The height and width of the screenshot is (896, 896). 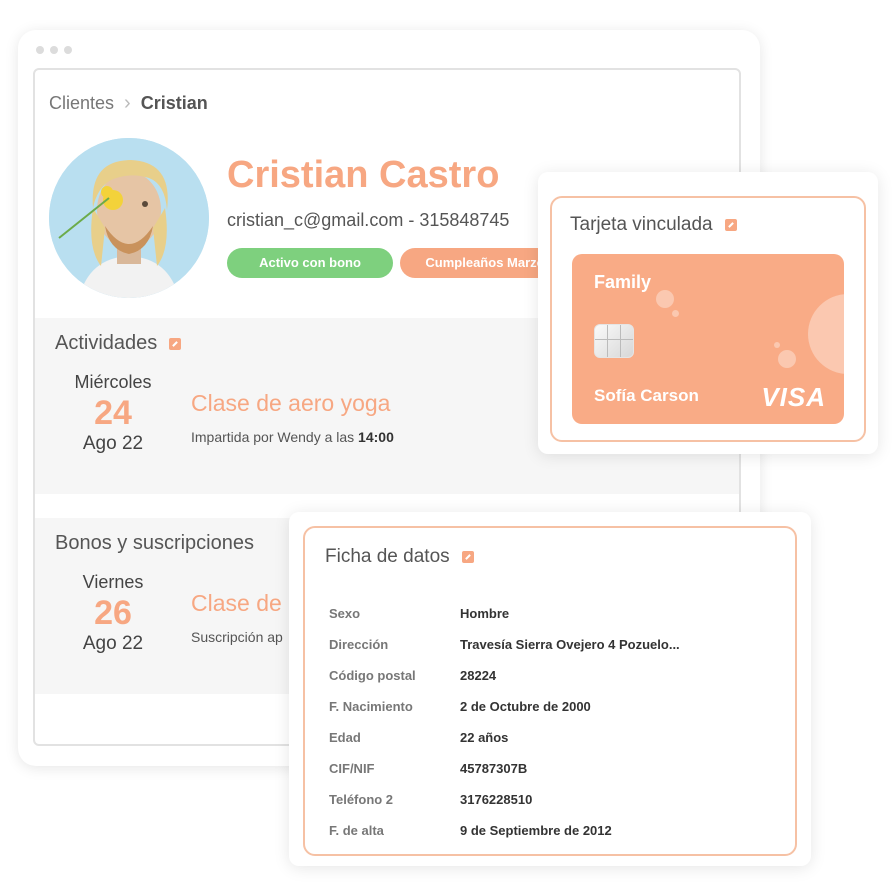 I want to click on avatar-portrait, so click(x=129, y=218).